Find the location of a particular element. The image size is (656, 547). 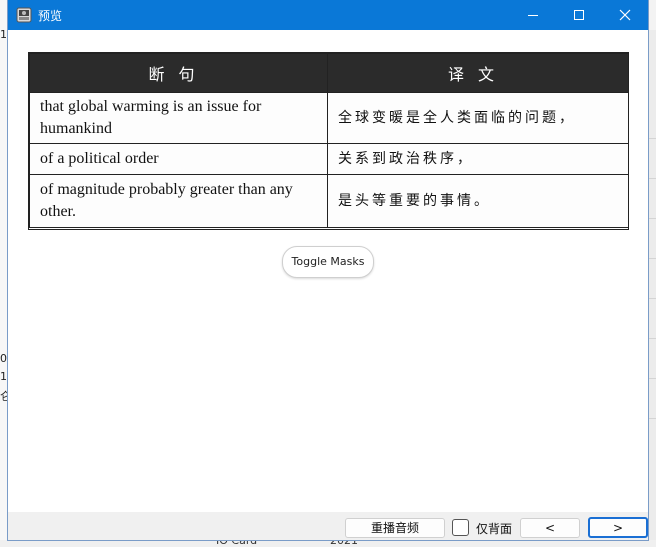

minimize-button is located at coordinates (533, 15).